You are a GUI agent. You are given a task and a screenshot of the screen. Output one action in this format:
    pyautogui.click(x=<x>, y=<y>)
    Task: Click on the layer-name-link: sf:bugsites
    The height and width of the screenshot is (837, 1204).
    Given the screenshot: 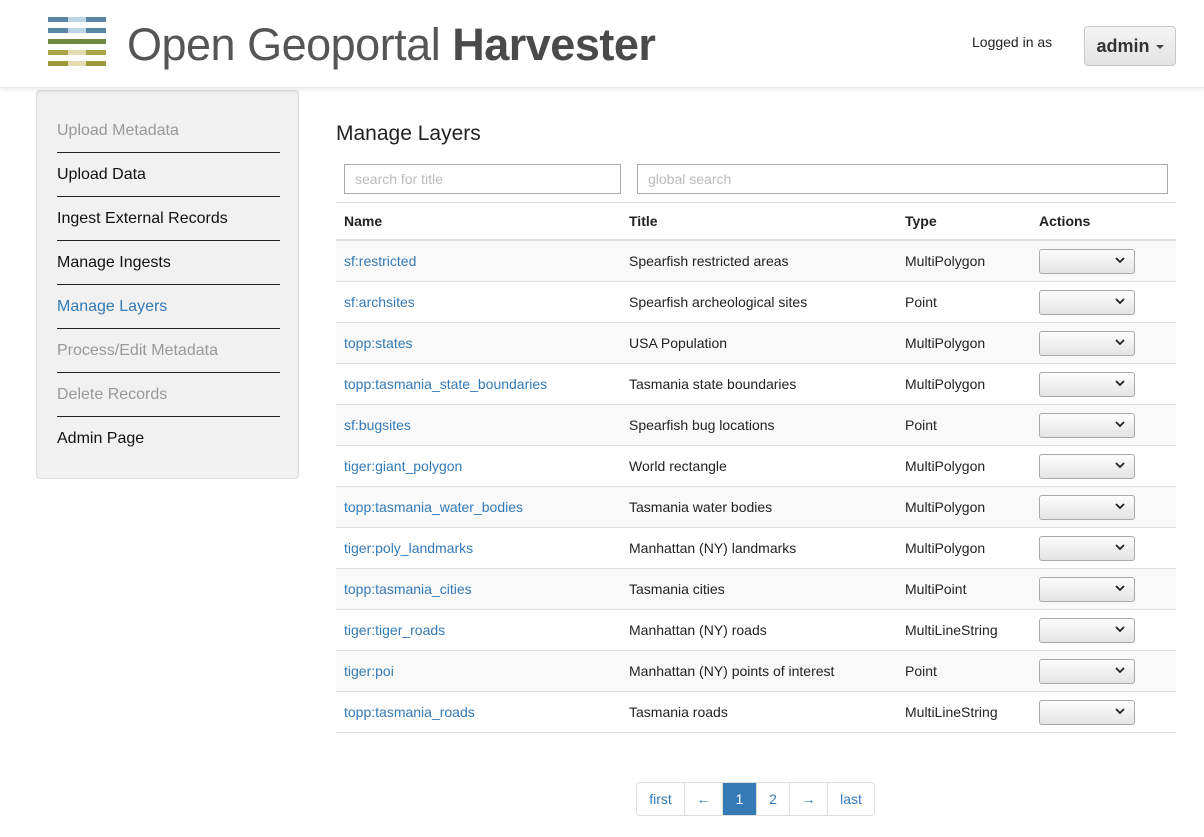 What is the action you would take?
    pyautogui.click(x=377, y=425)
    